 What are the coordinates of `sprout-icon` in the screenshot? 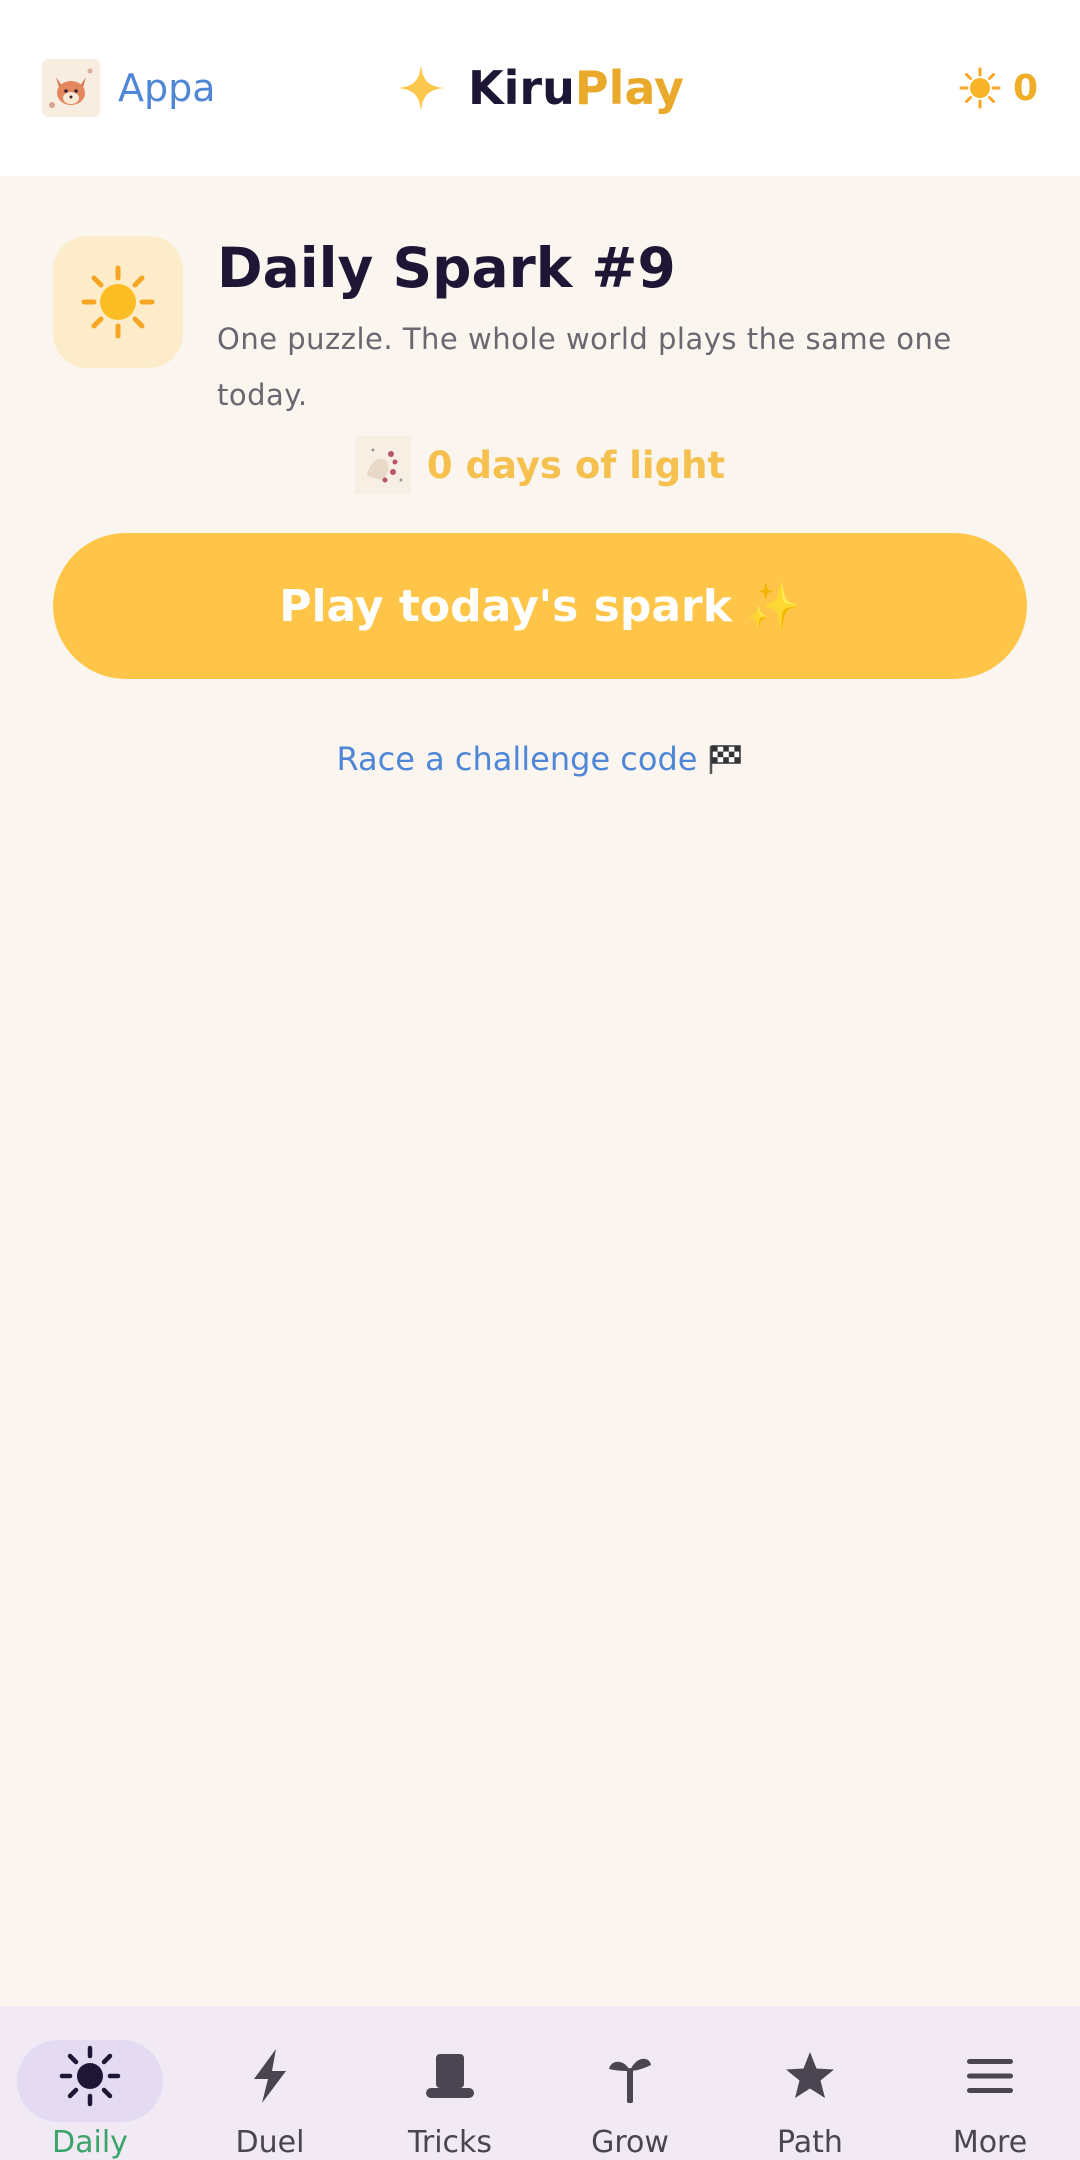 It's located at (630, 2075).